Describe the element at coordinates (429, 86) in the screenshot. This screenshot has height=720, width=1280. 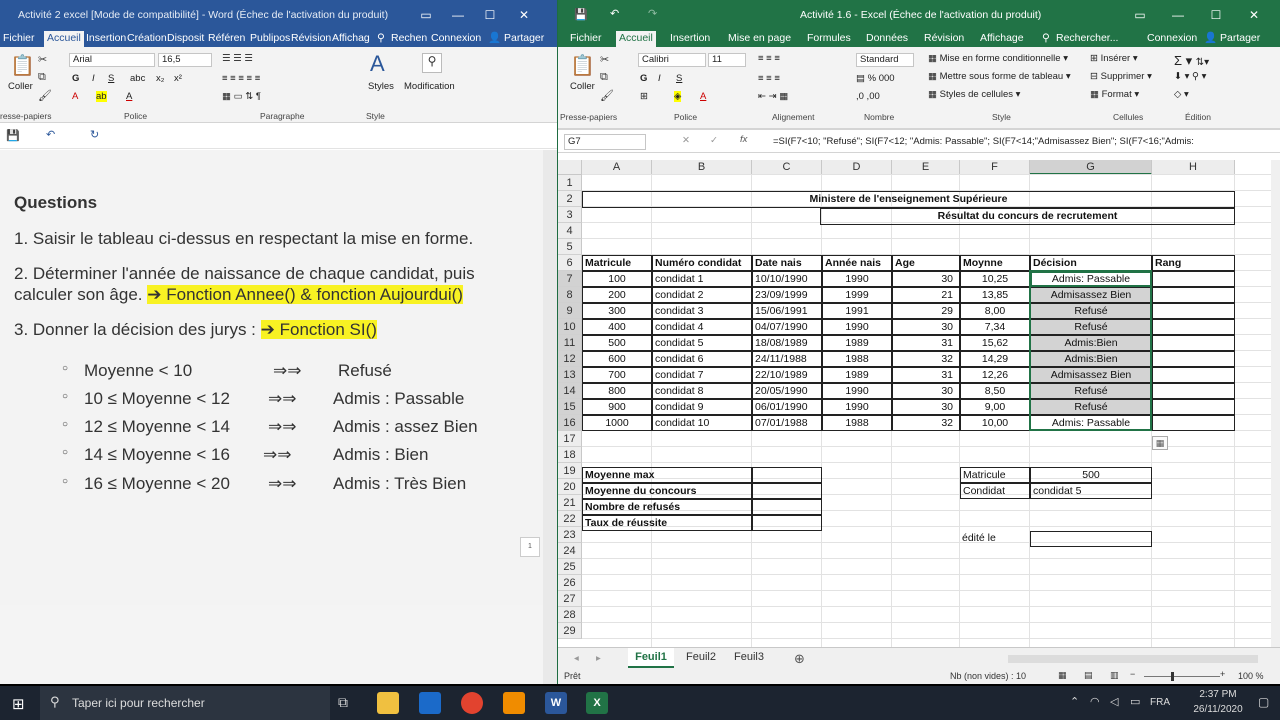
I see `modification-label: Modification` at that location.